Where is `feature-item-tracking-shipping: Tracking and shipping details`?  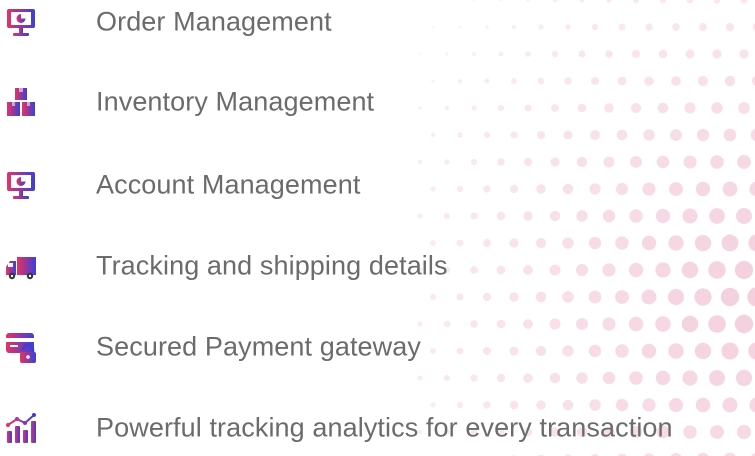 feature-item-tracking-shipping: Tracking and shipping details is located at coordinates (377, 266).